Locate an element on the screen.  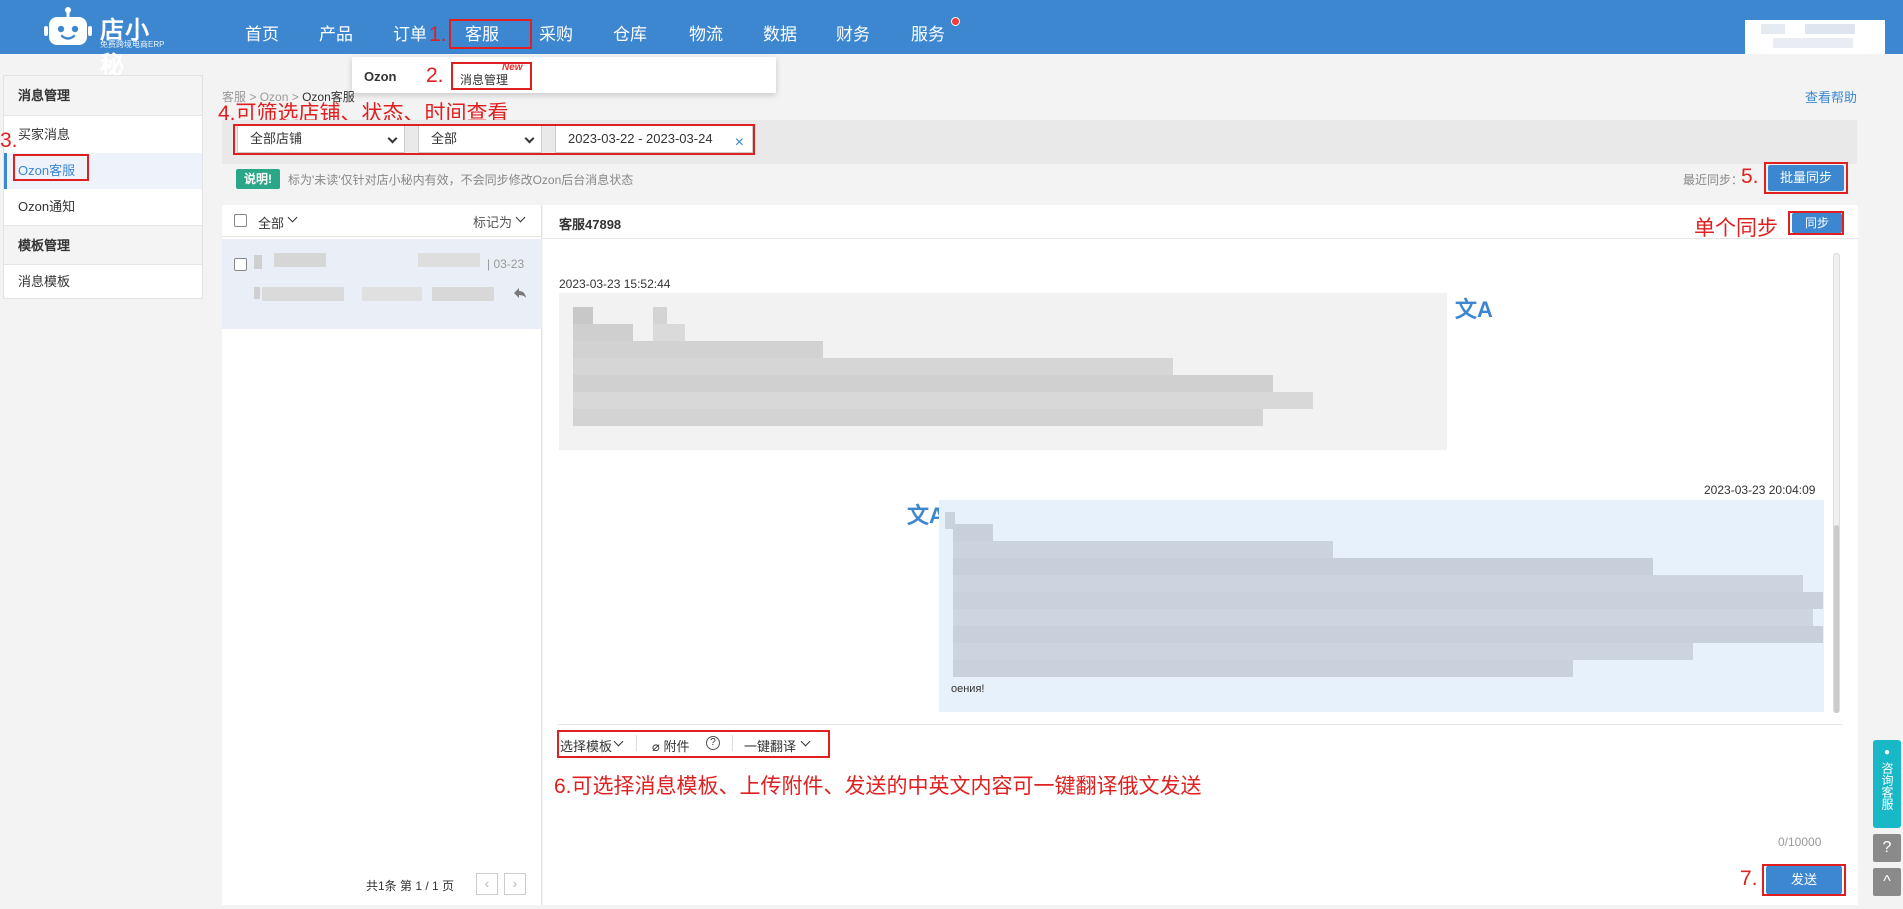
nav-services: 服务 is located at coordinates (928, 27).